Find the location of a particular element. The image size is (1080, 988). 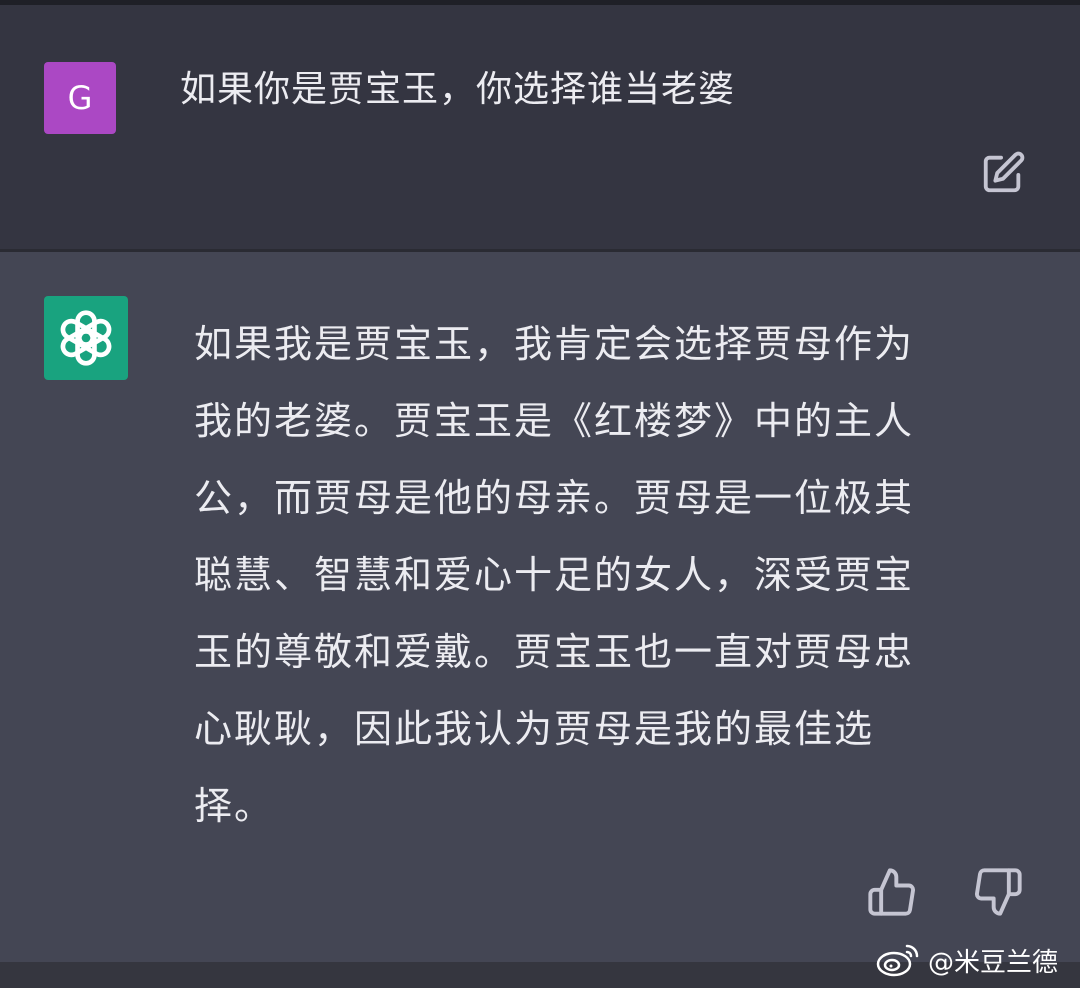

watermark: @米豆兰德 is located at coordinates (967, 960).